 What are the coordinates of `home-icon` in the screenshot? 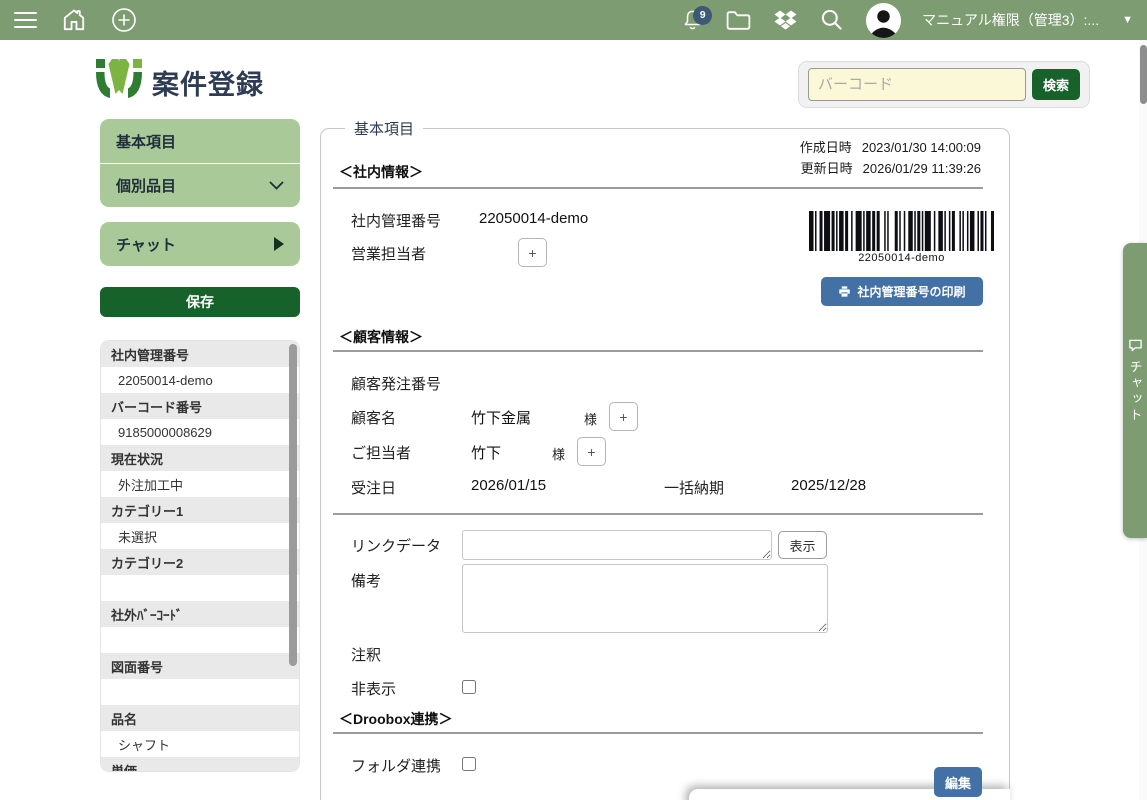 It's located at (74, 20).